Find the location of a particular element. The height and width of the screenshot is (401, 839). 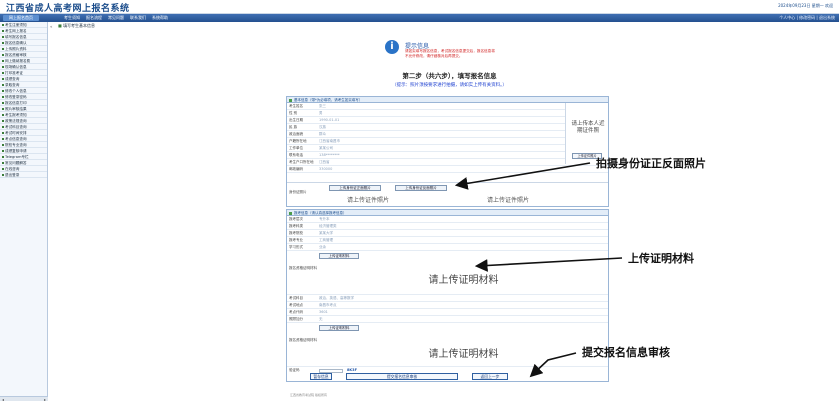

field-value: 138******** is located at coordinates (329, 155).